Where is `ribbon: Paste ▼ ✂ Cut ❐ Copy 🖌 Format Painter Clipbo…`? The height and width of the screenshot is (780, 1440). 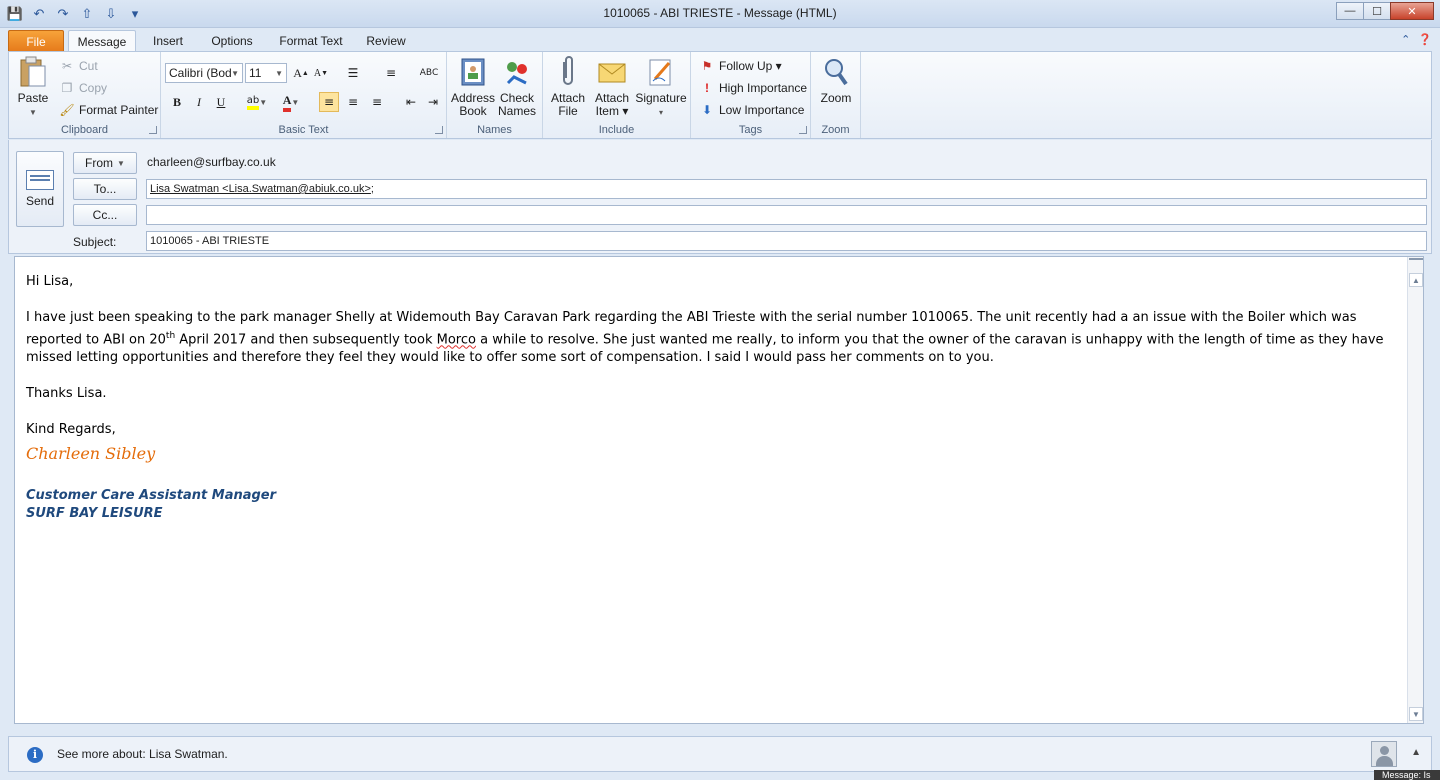
ribbon: Paste ▼ ✂ Cut ❐ Copy 🖌 Format Painter Clipbo… is located at coordinates (720, 95).